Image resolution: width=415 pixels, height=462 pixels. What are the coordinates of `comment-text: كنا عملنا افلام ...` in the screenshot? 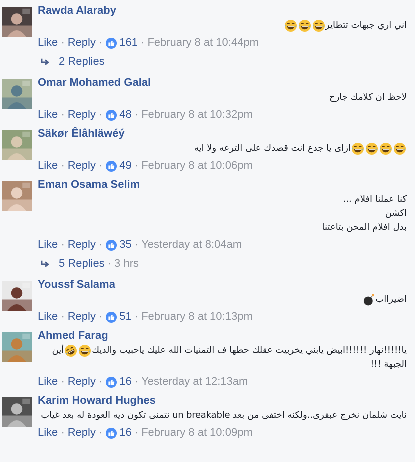 It's located at (375, 200).